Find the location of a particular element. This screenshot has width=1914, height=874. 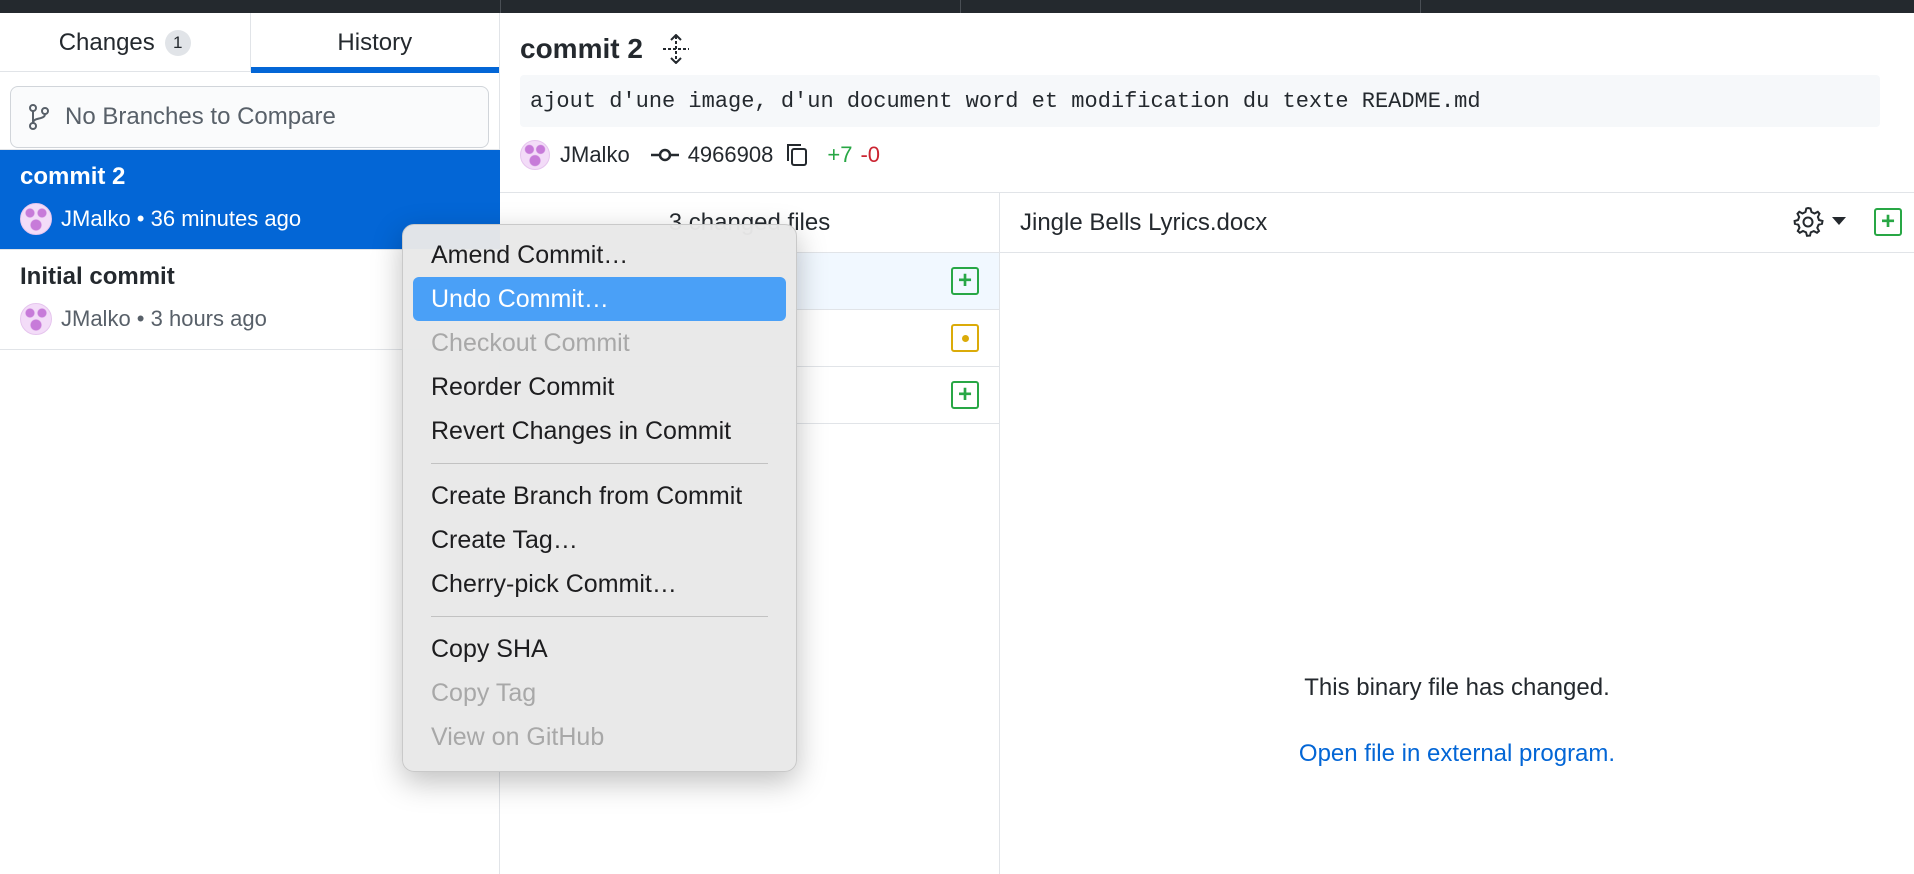

commit-title: commit 2 is located at coordinates (73, 176).